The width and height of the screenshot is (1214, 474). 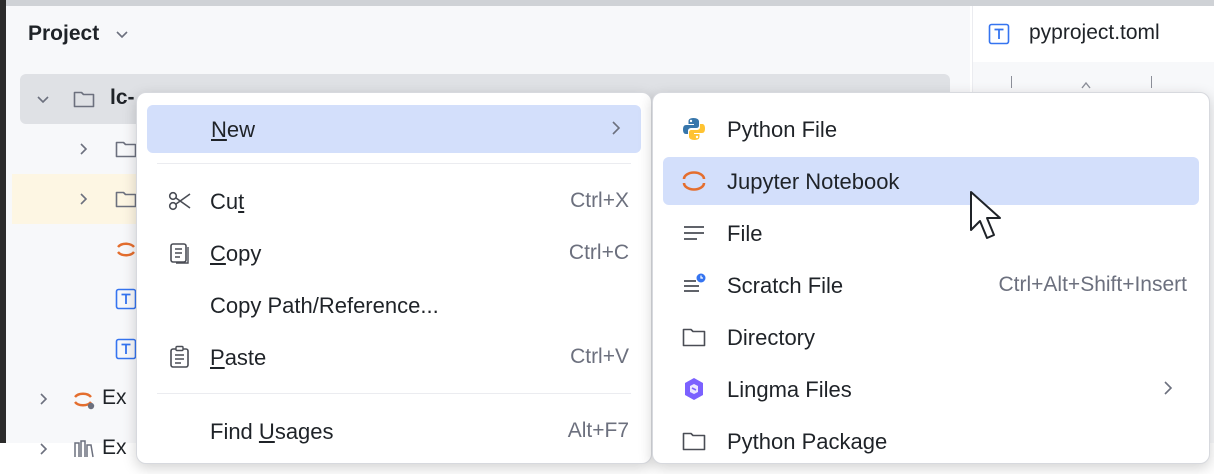 What do you see at coordinates (63, 34) in the screenshot?
I see `project-panel-title: Project` at bounding box center [63, 34].